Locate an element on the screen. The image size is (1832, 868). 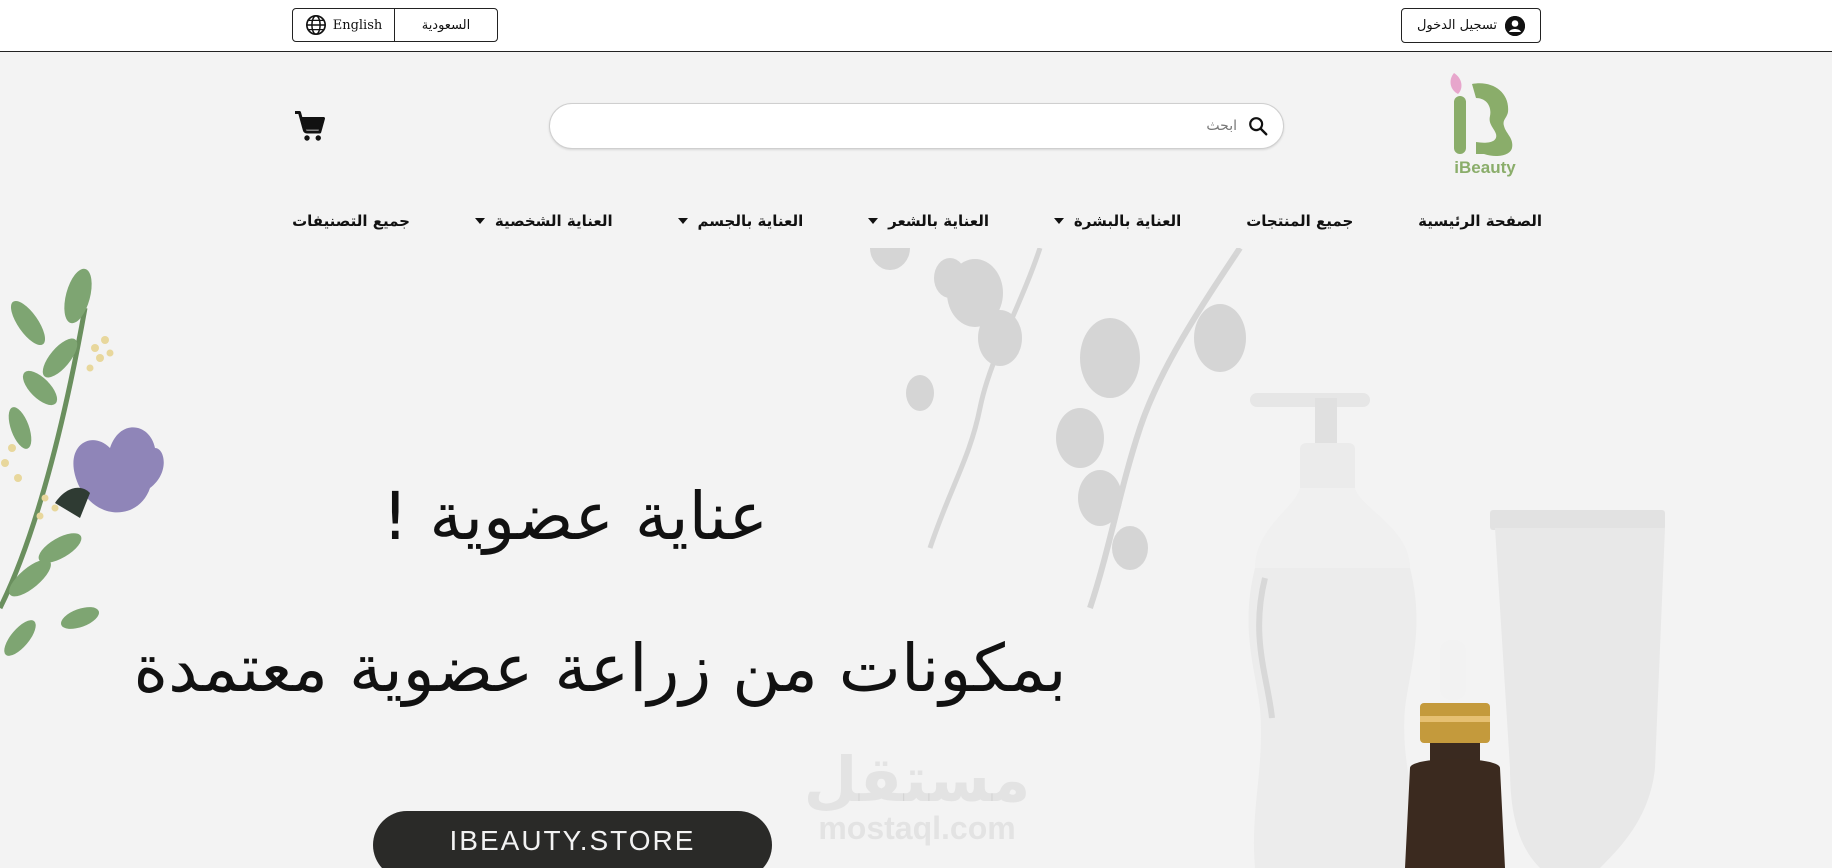
nav-label: جميع التصنيفات is located at coordinates (351, 221).